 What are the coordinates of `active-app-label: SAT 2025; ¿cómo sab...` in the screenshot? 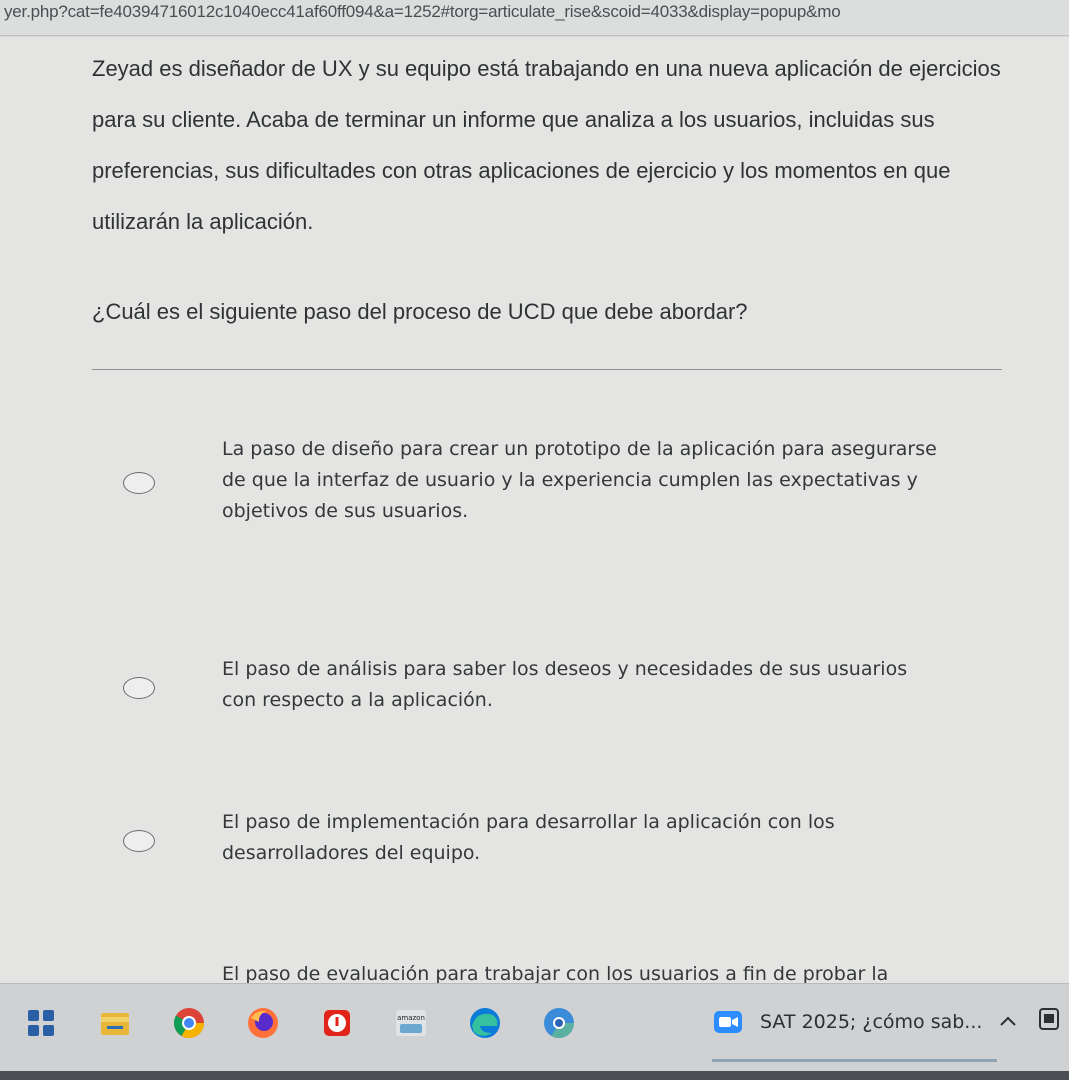 It's located at (871, 1022).